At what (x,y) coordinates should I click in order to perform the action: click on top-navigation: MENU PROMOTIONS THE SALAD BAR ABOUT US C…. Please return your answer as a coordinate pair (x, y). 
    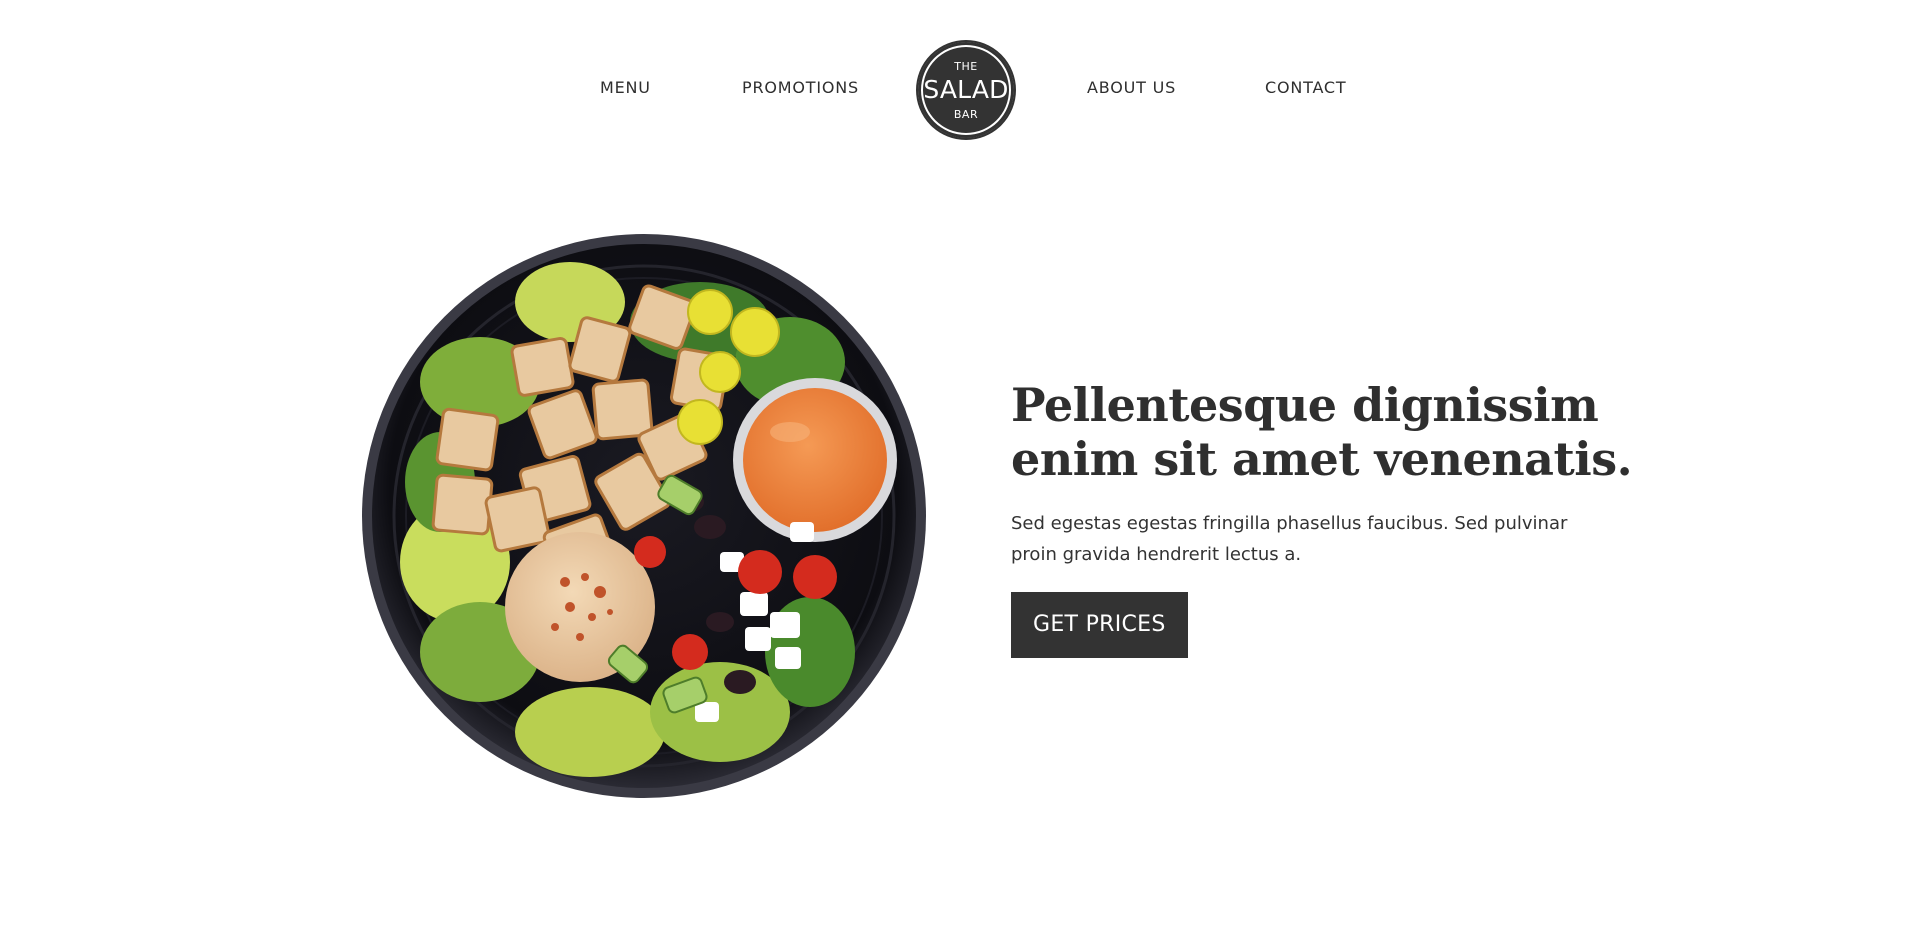
    Looking at the image, I should click on (960, 80).